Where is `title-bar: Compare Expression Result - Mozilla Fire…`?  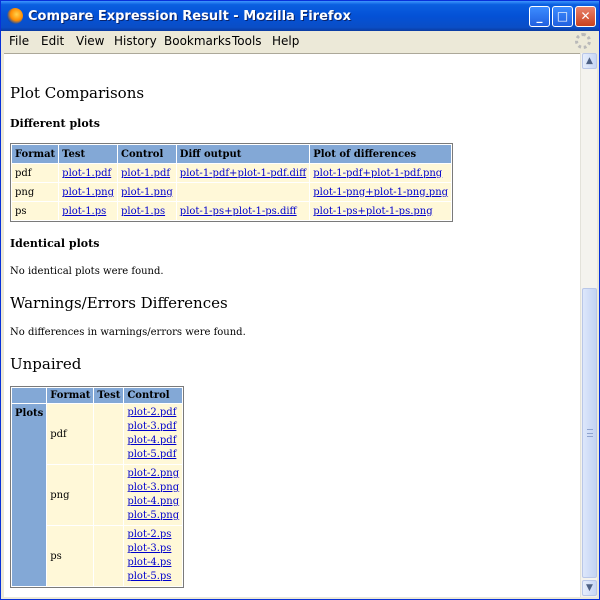 title-bar: Compare Expression Result - Mozilla Fire… is located at coordinates (300, 16).